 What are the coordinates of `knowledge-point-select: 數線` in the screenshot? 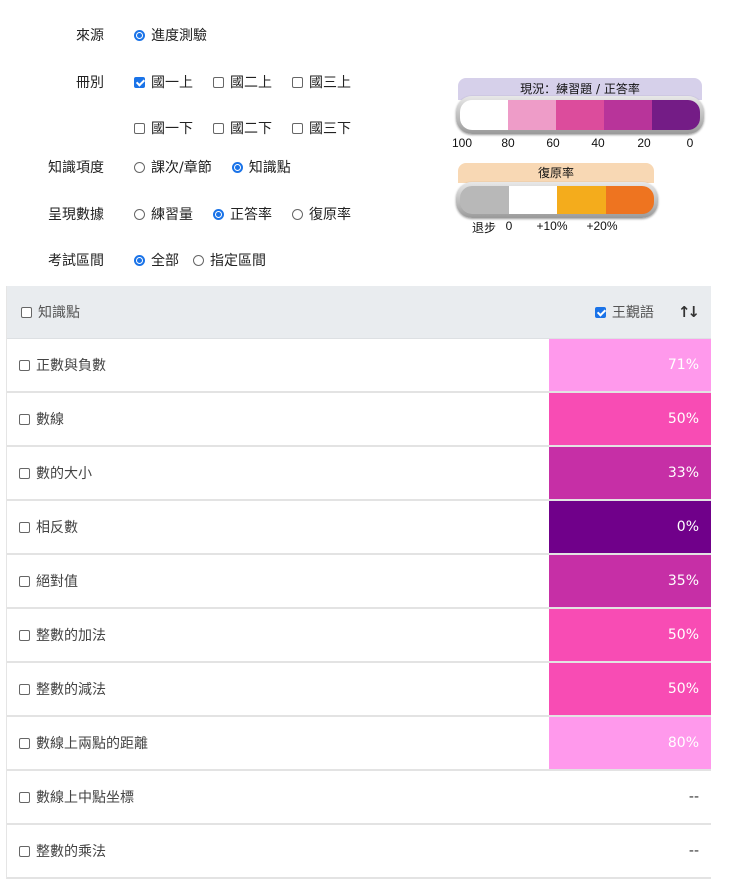 It's located at (41, 419).